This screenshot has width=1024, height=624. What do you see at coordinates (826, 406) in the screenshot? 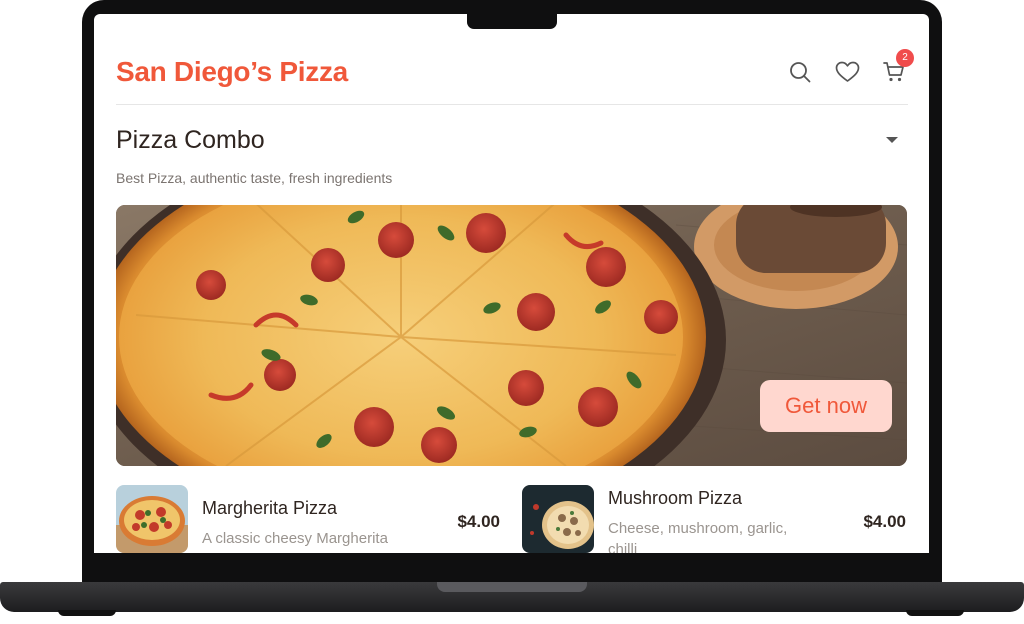
I see `get-now-button: Get now` at bounding box center [826, 406].